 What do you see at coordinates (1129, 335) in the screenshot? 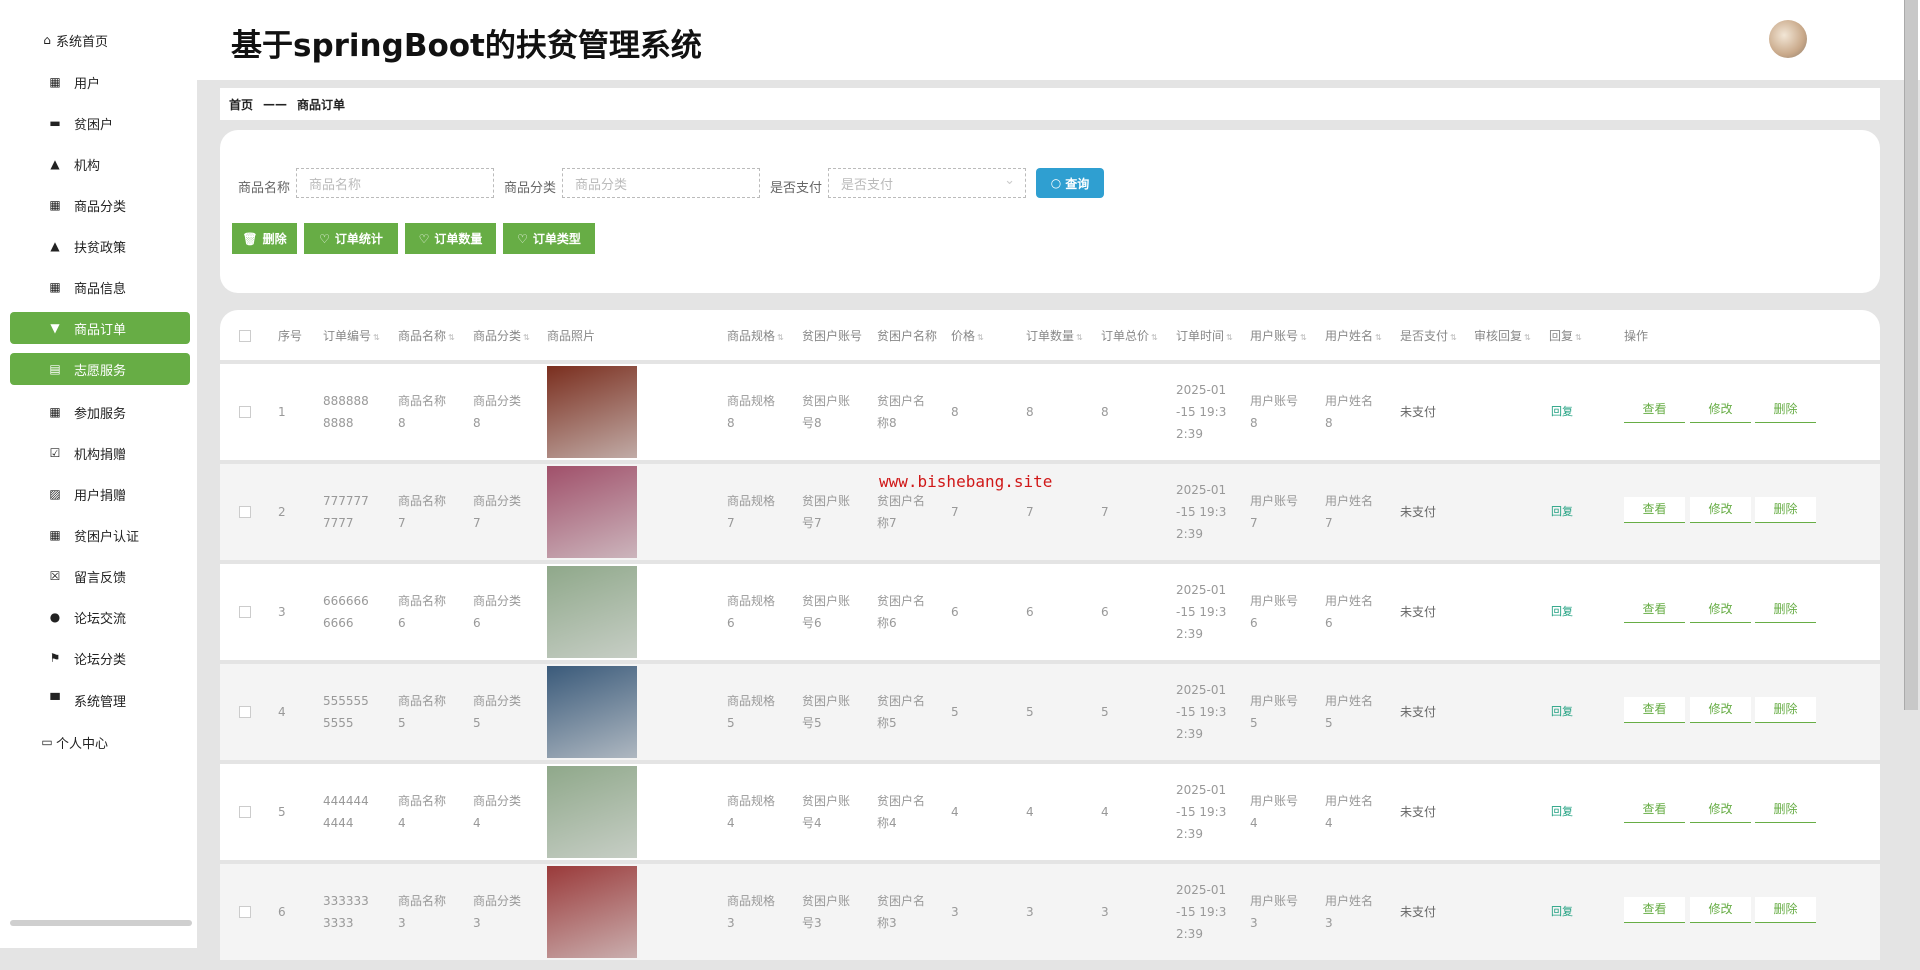
I see `column-header: 订单总价 ⇅` at bounding box center [1129, 335].